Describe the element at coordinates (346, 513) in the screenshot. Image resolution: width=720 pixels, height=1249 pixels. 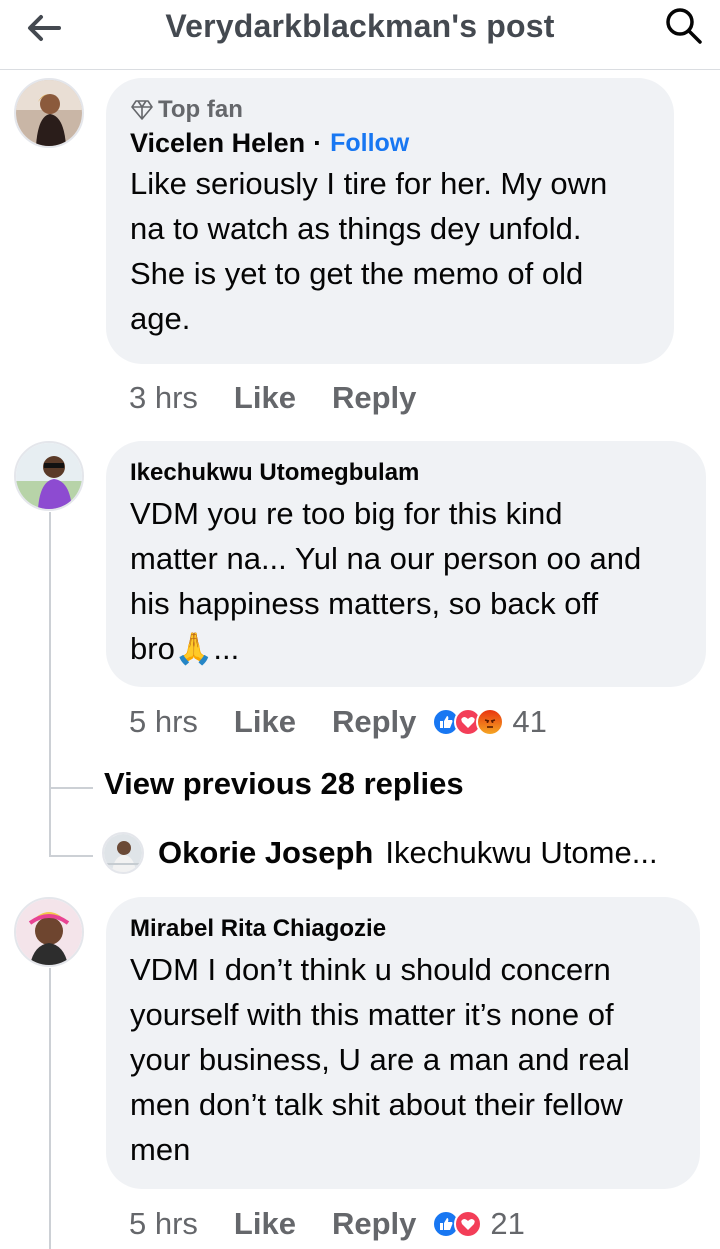
I see `comment-line: VDM you re too big for this kind` at that location.